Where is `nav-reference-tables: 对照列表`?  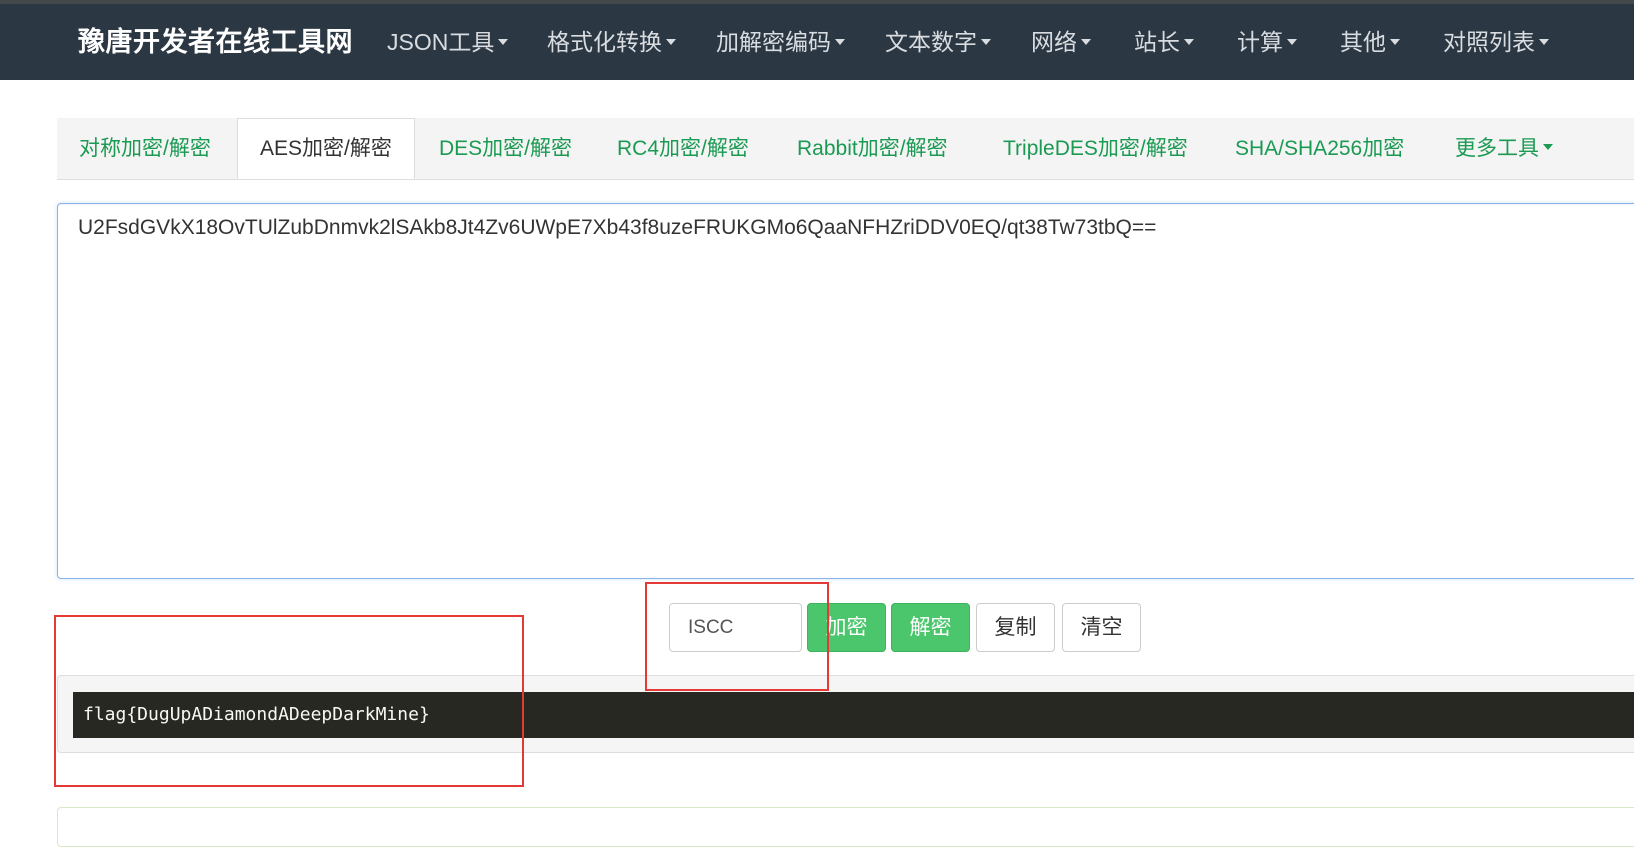
nav-reference-tables: 对照列表 is located at coordinates (1496, 42).